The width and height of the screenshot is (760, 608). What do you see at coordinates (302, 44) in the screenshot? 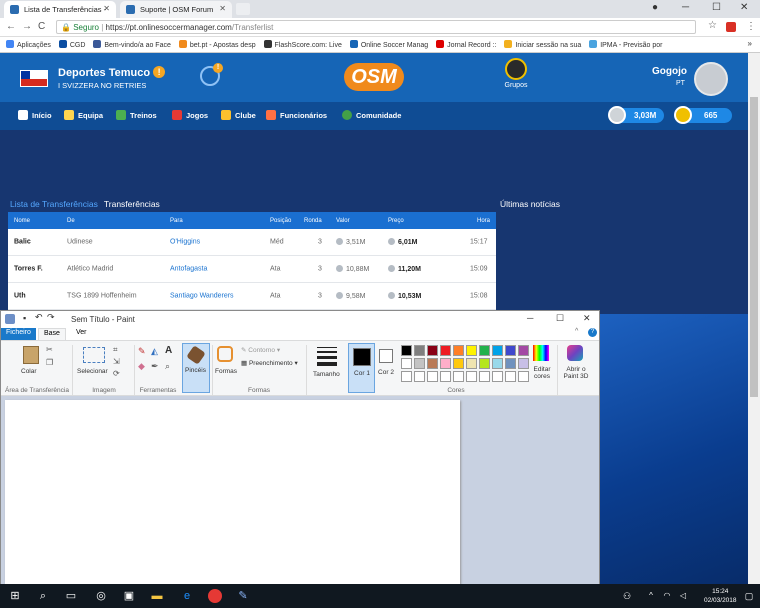
I see `bookmark-flashscore: FlashScore.com: Live` at bounding box center [302, 44].